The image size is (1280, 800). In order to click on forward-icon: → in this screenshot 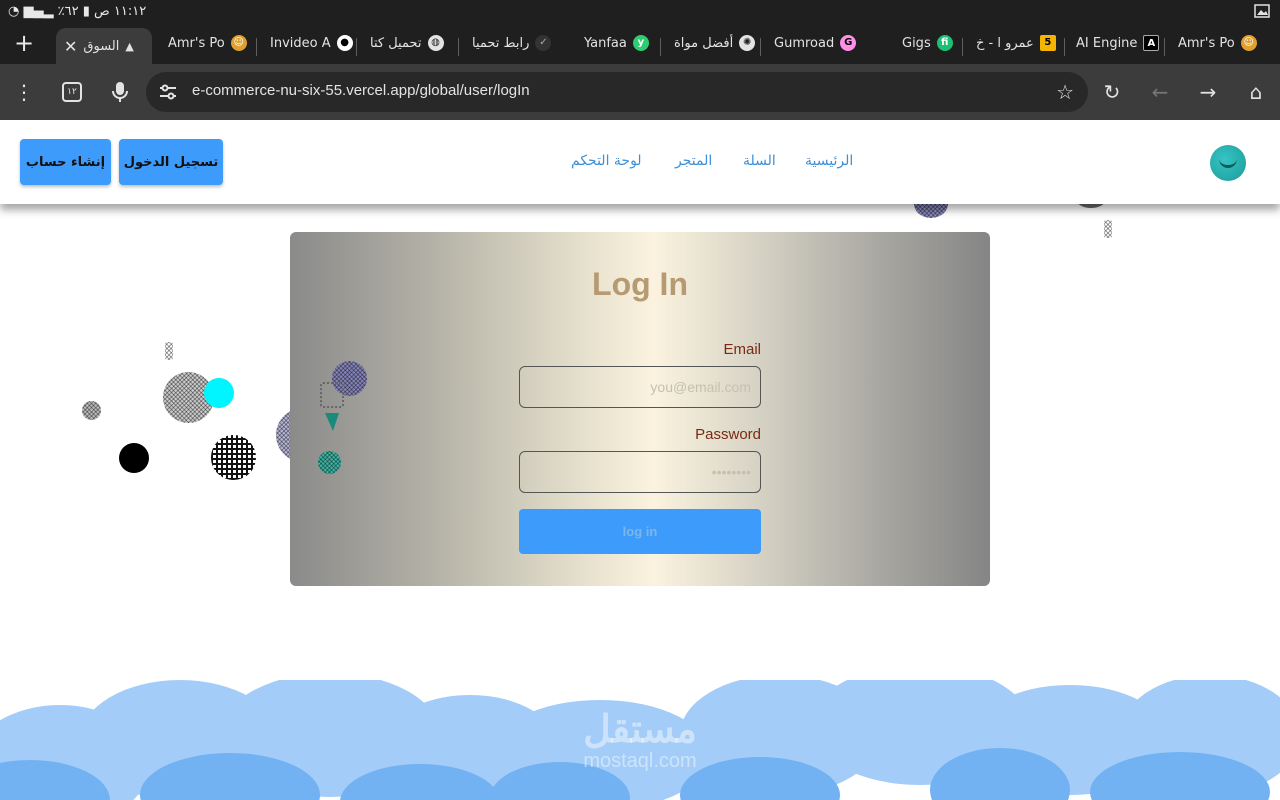, I will do `click(1208, 92)`.